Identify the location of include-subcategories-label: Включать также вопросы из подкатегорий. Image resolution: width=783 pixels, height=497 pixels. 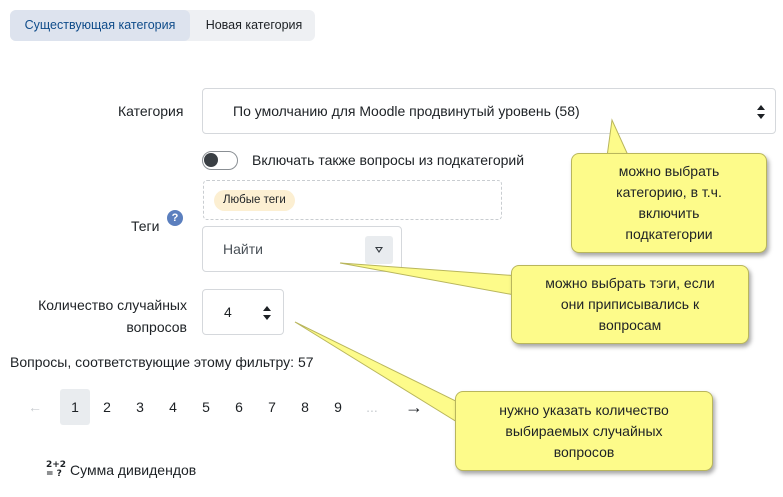
(388, 160).